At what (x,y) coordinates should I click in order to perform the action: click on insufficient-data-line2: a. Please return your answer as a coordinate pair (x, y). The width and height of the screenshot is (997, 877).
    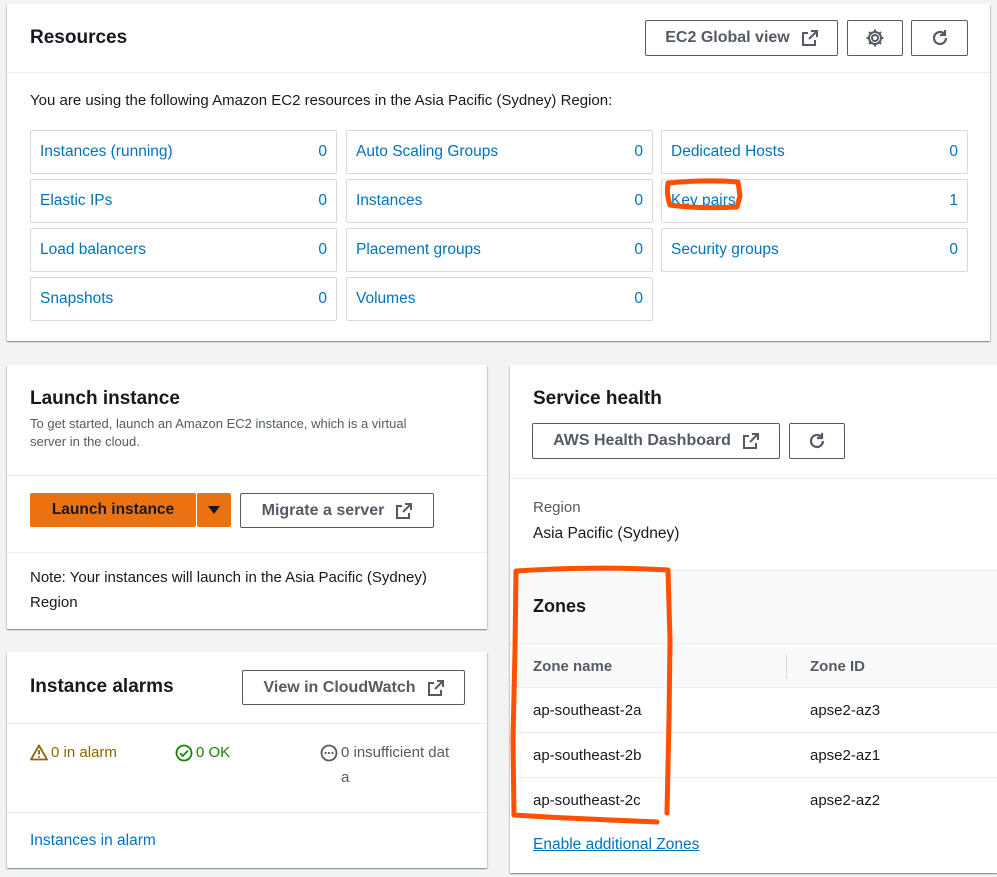
    Looking at the image, I should click on (345, 777).